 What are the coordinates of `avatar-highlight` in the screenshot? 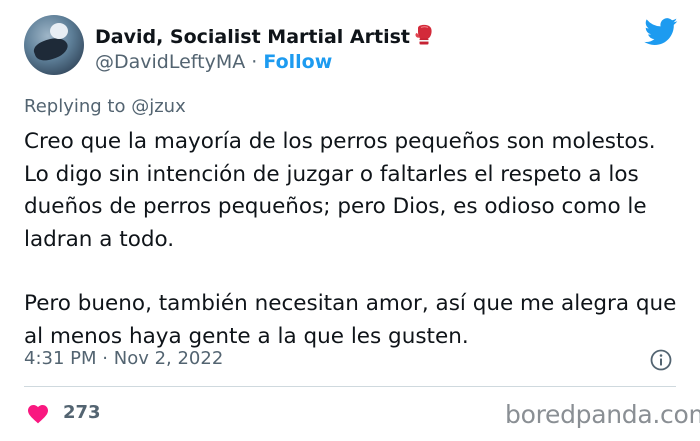 It's located at (59, 31).